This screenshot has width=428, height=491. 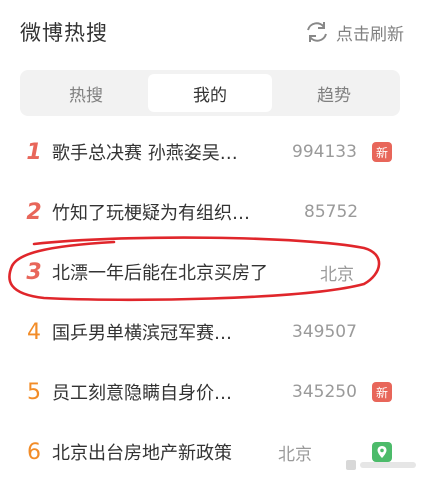 I want to click on heat-count: 994133, so click(x=324, y=152).